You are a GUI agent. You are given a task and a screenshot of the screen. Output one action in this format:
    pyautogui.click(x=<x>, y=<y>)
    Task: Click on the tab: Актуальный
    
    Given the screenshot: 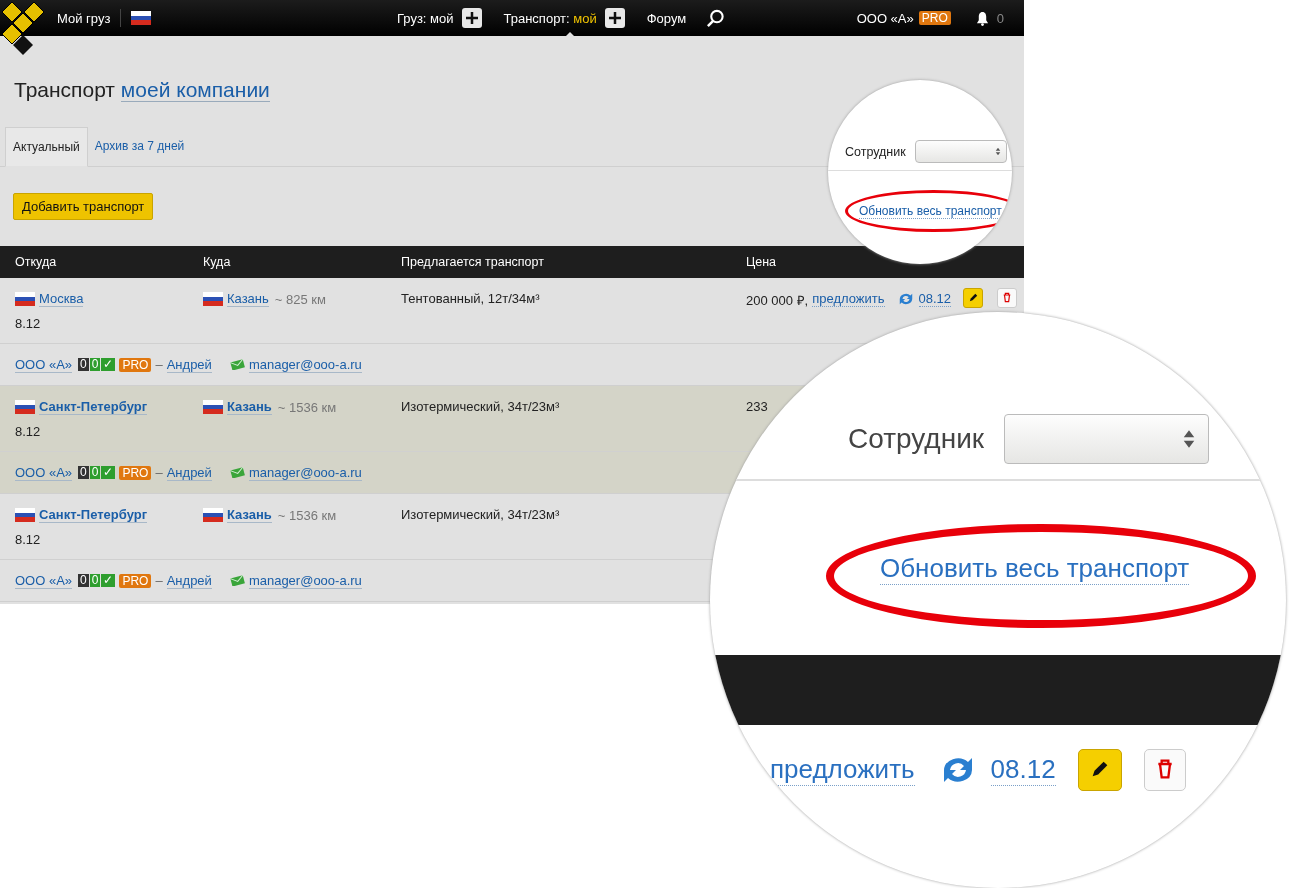 What is the action you would take?
    pyautogui.click(x=46, y=147)
    